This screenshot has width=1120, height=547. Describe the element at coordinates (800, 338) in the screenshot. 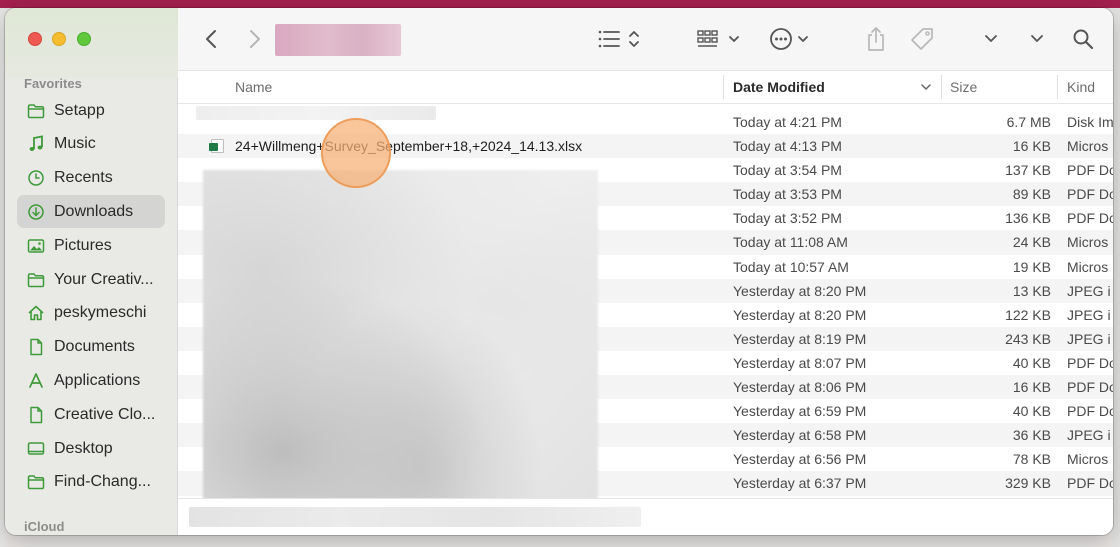

I see `file-date-modified: Yesterday at 8:19 PM` at that location.